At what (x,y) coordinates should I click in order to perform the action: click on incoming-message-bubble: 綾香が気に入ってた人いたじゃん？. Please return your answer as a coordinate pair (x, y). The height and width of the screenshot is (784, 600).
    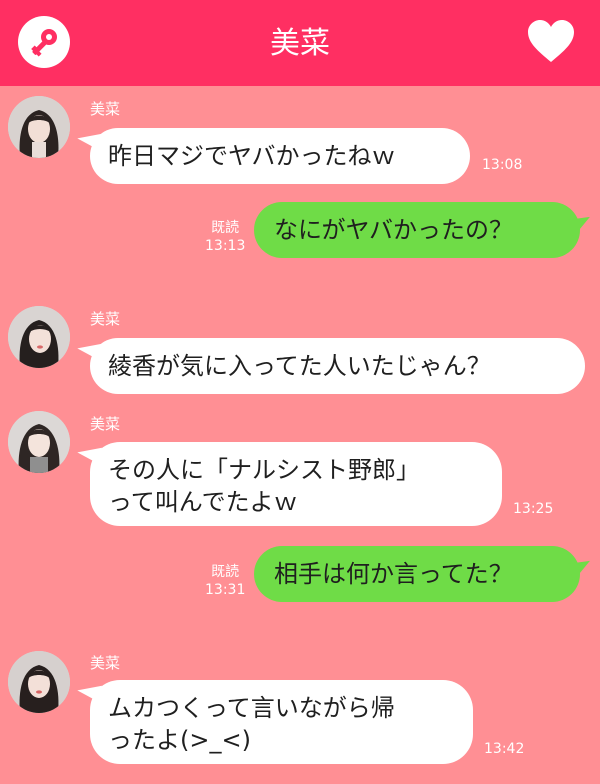
    Looking at the image, I should click on (337, 366).